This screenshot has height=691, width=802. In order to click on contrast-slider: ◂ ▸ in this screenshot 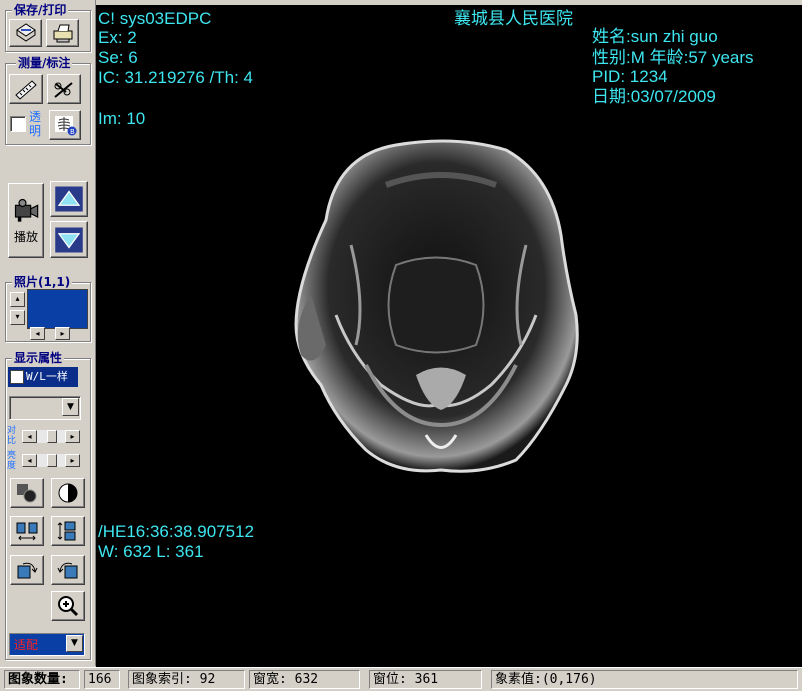, I will do `click(51, 436)`.